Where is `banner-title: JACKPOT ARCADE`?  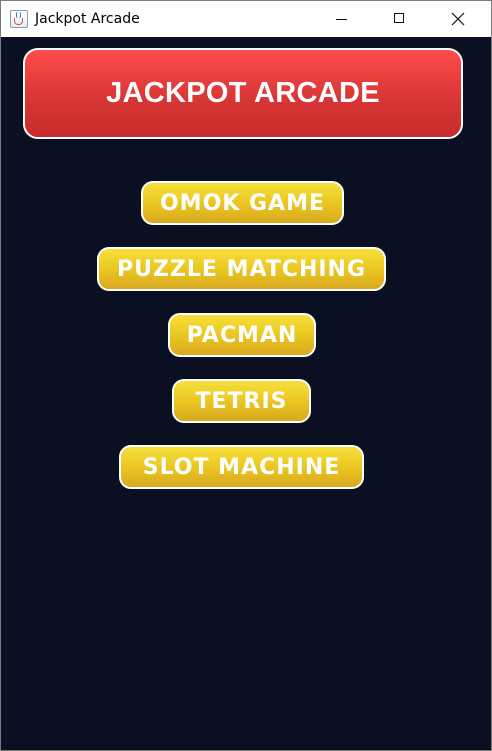 banner-title: JACKPOT ARCADE is located at coordinates (243, 93).